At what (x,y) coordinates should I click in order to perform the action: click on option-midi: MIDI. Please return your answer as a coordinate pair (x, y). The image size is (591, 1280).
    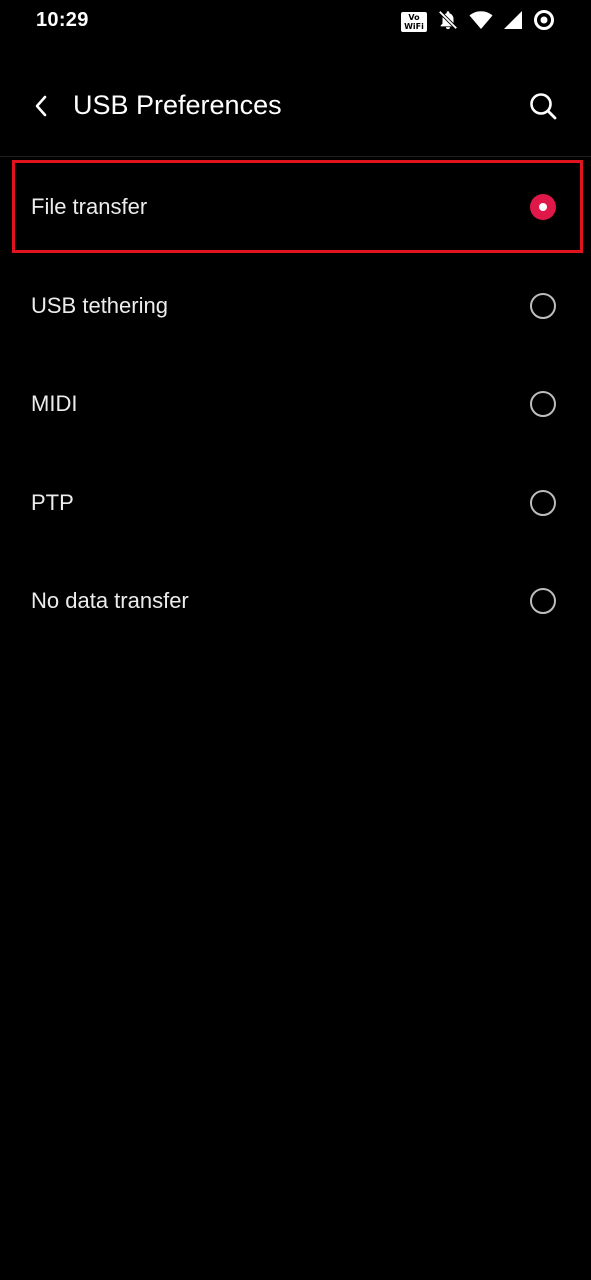
    Looking at the image, I should click on (295, 404).